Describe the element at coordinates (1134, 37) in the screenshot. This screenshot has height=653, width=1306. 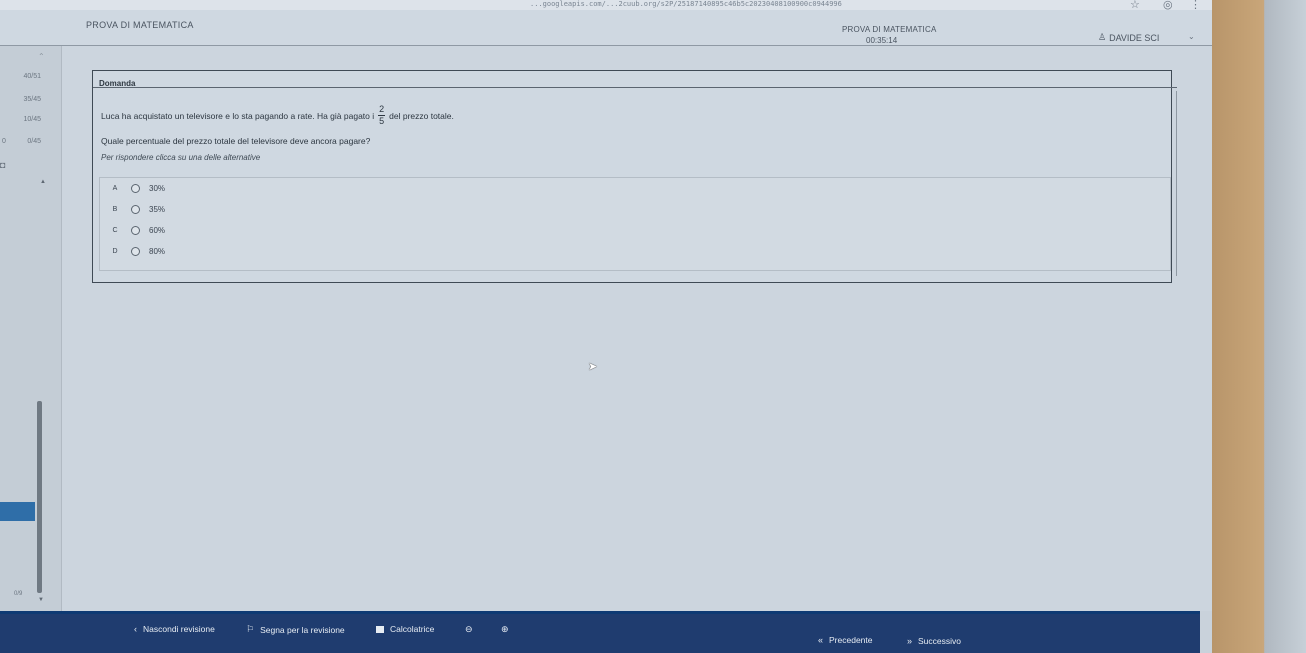
I see `user-name: DAVIDE SCI` at that location.